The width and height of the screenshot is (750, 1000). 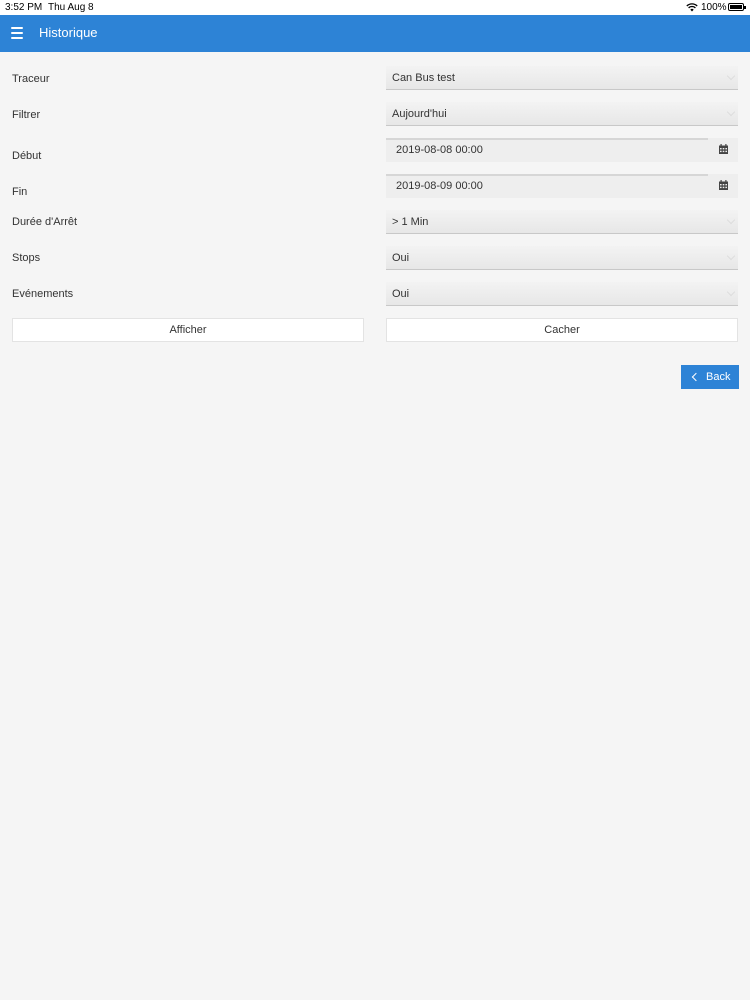 What do you see at coordinates (439, 186) in the screenshot?
I see `end-date-value: 2019-08-09 00:00` at bounding box center [439, 186].